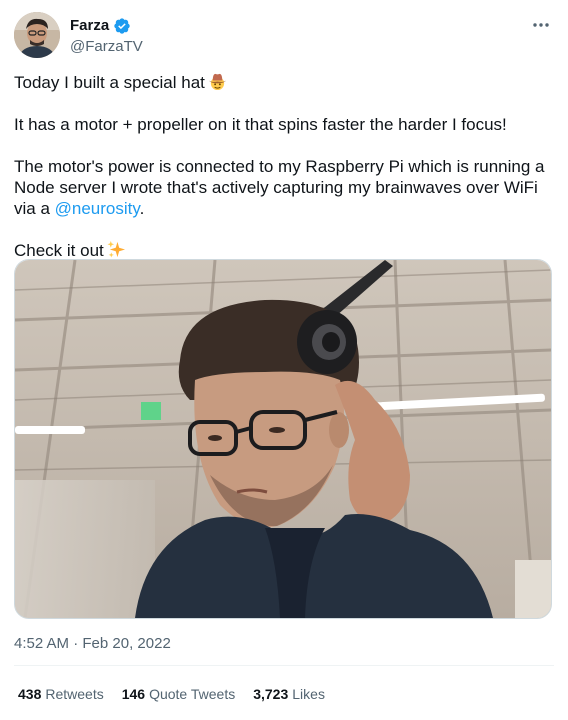 The image size is (568, 720). Describe the element at coordinates (271, 694) in the screenshot. I see `likes-count: 3,723` at that location.